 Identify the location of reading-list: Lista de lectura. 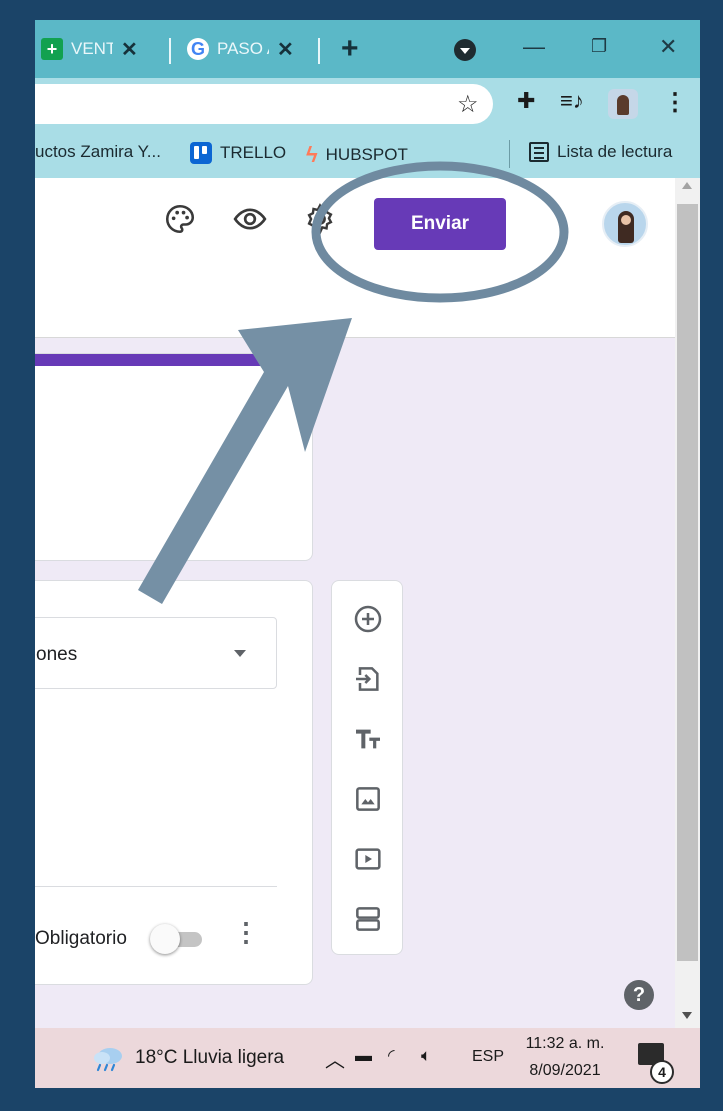
(600, 152).